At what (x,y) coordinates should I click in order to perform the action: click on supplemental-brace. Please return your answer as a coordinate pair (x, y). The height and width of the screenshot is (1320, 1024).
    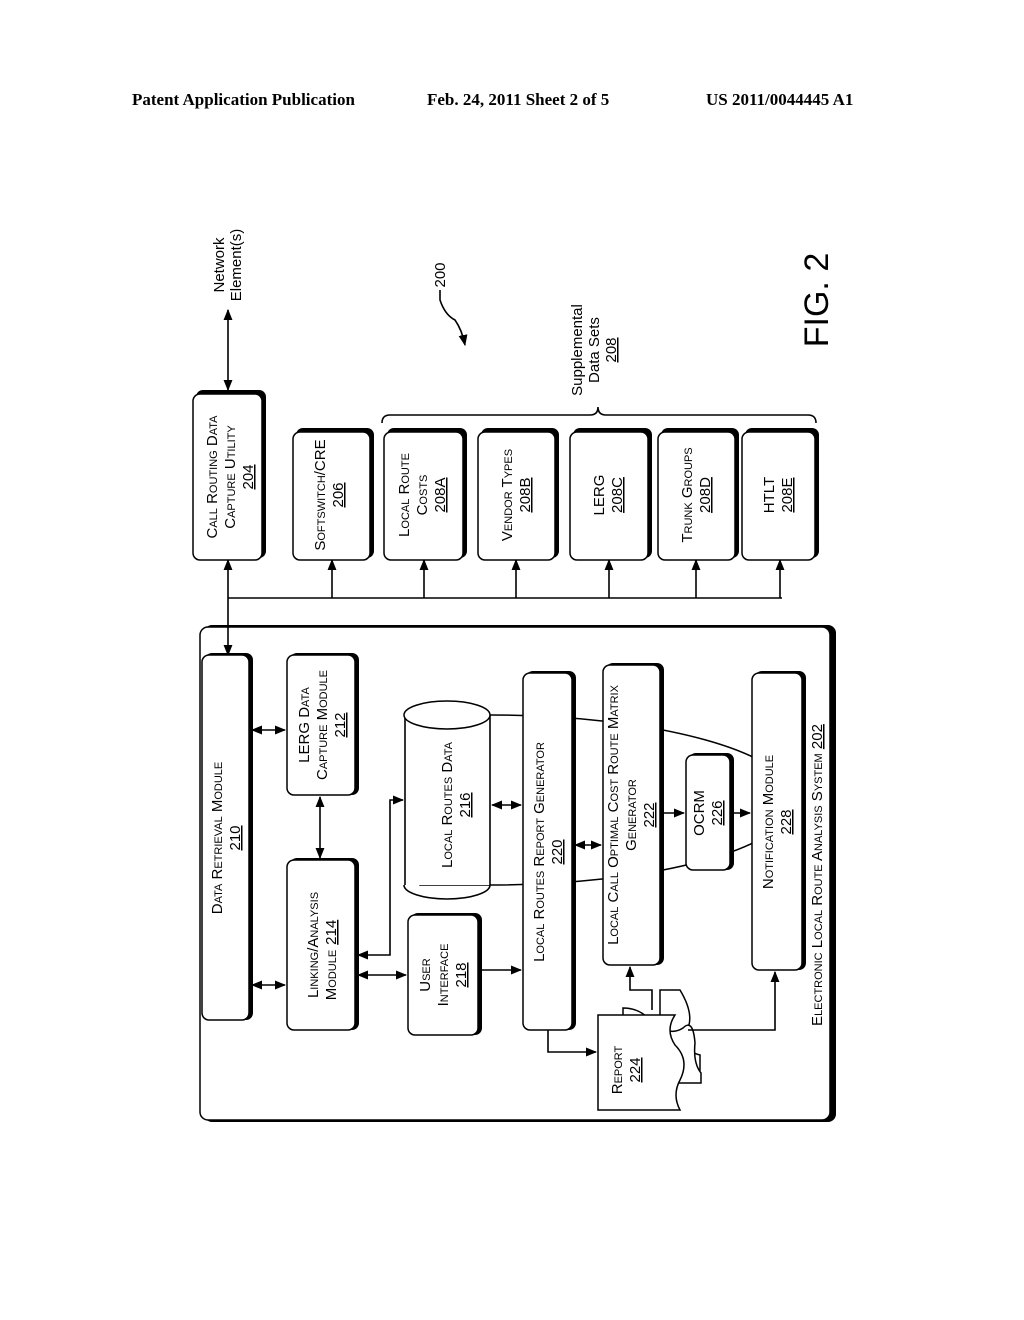
    Looking at the image, I should click on (599, 415).